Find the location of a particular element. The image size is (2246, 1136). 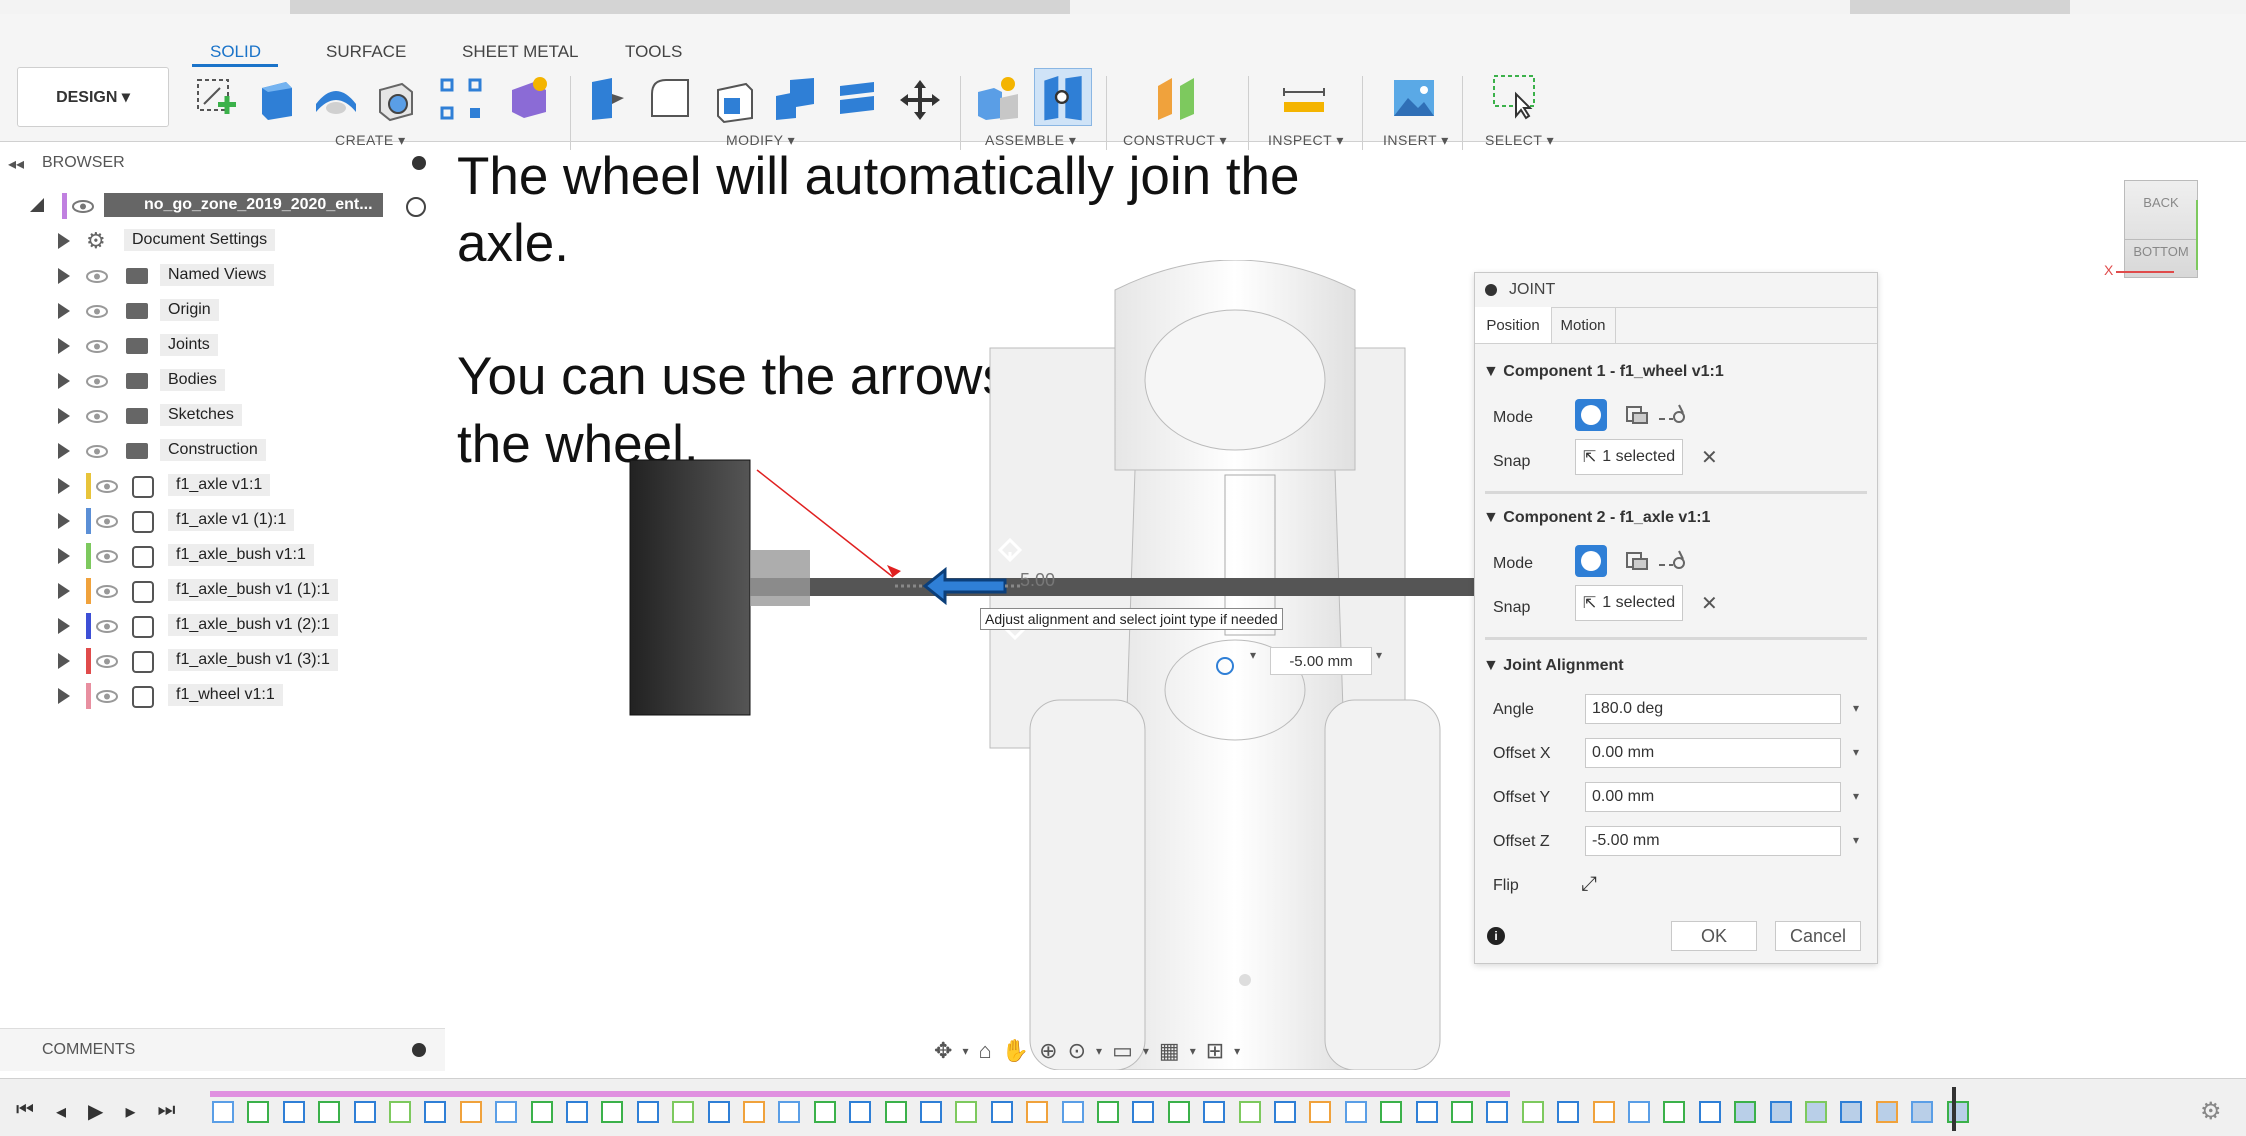

fillet-icon is located at coordinates (670, 98).